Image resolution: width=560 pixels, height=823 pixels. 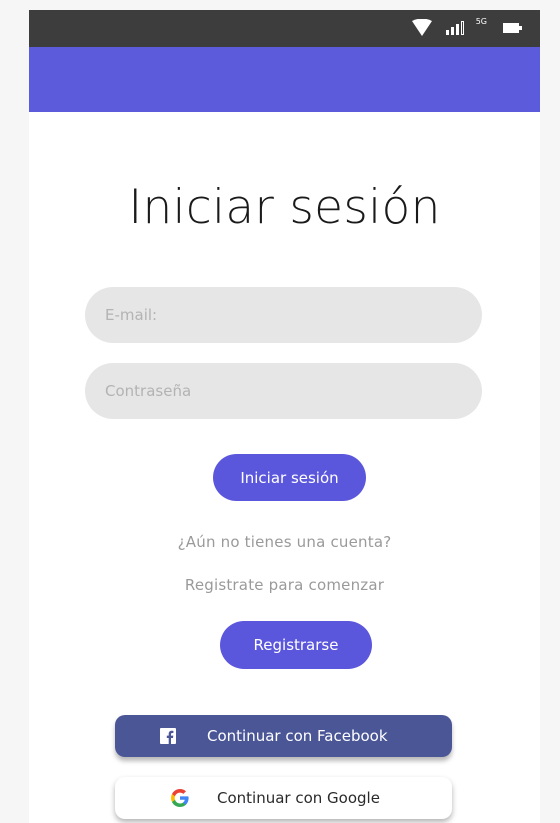 What do you see at coordinates (284, 28) in the screenshot?
I see `status-bar: 5G` at bounding box center [284, 28].